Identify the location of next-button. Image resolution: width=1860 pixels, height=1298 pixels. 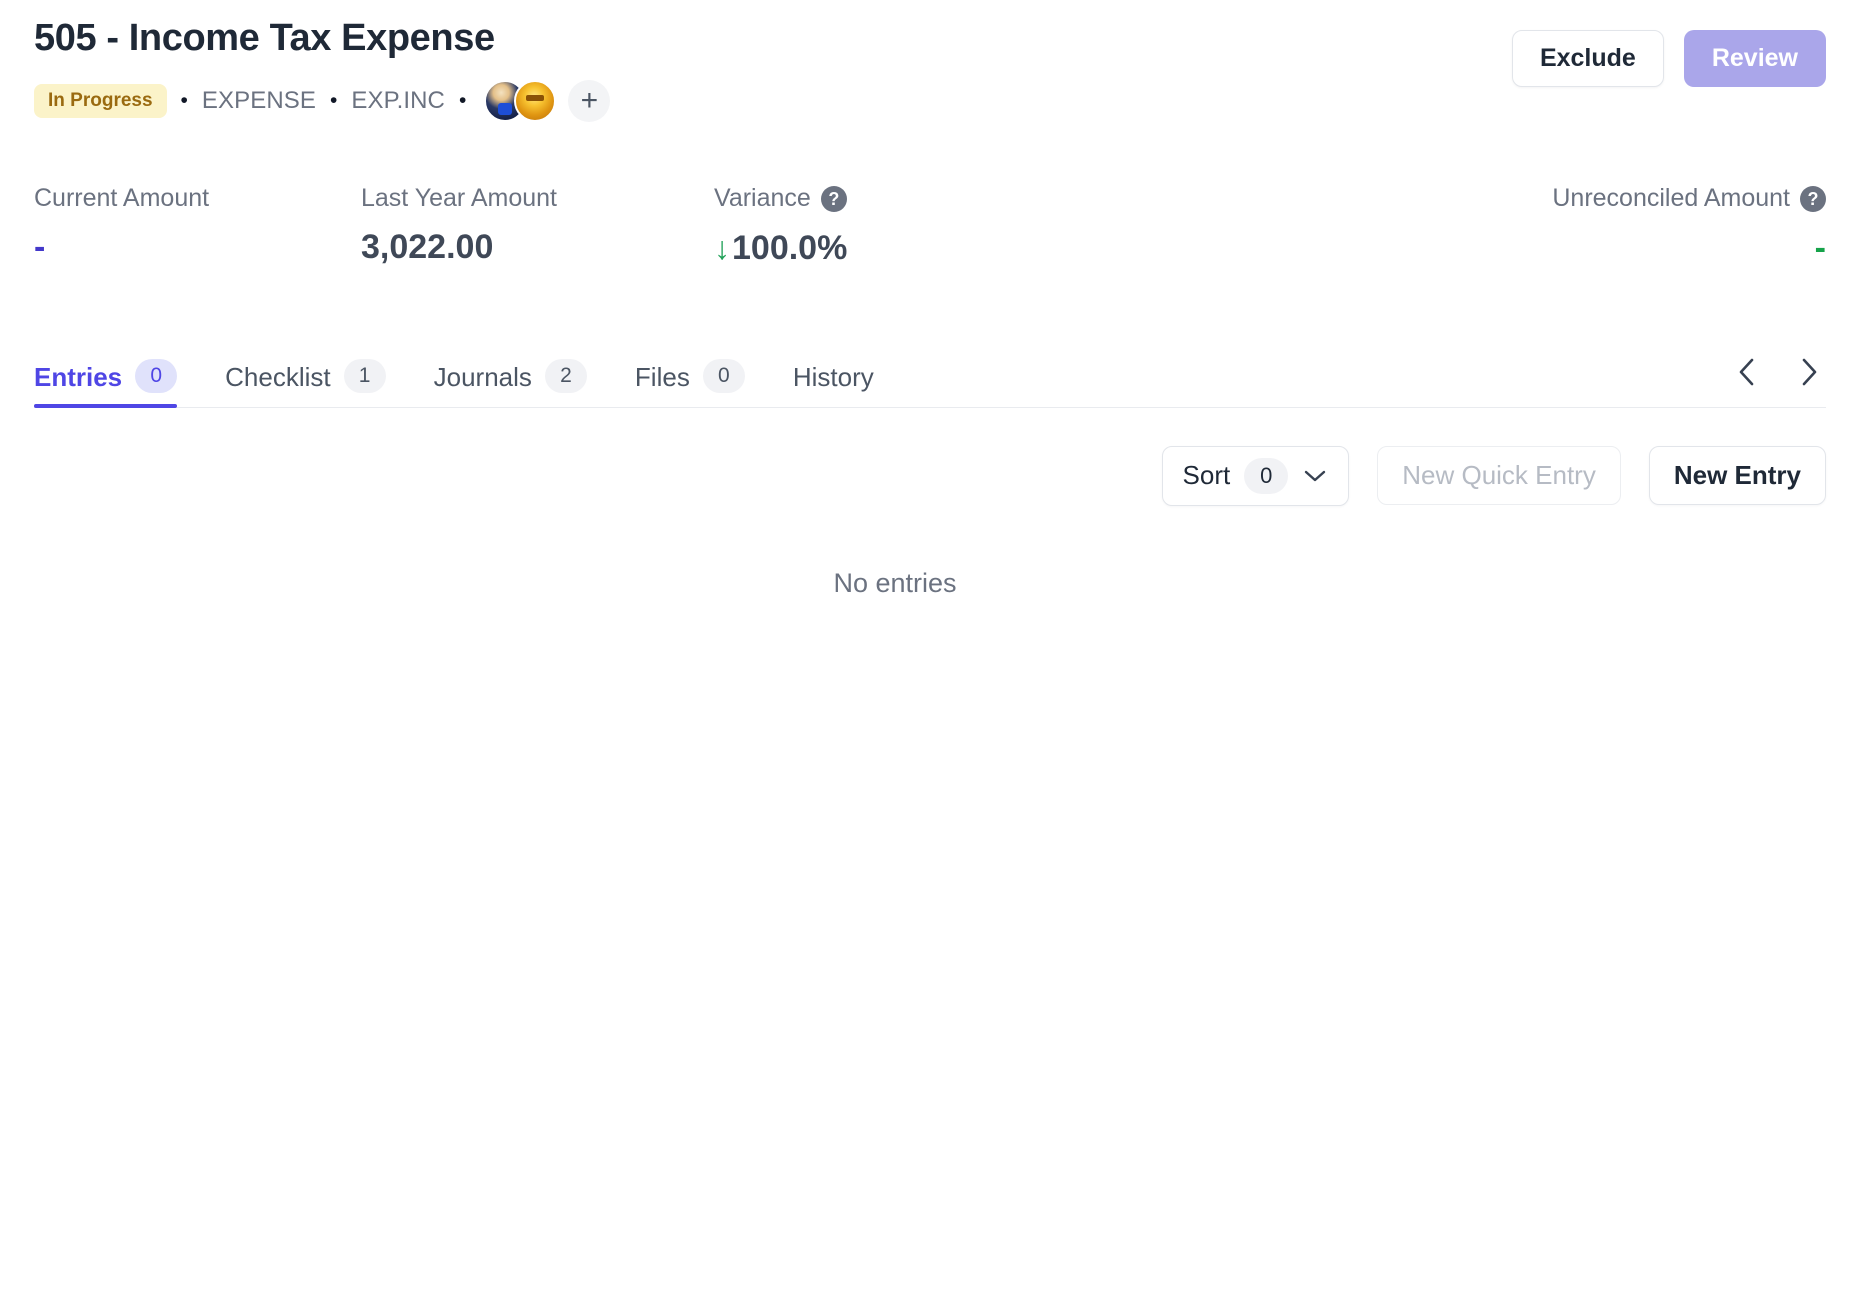
(1809, 372).